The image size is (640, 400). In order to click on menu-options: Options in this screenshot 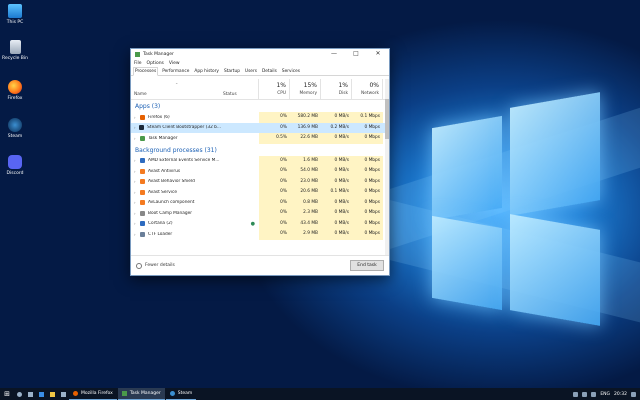, I will do `click(155, 63)`.